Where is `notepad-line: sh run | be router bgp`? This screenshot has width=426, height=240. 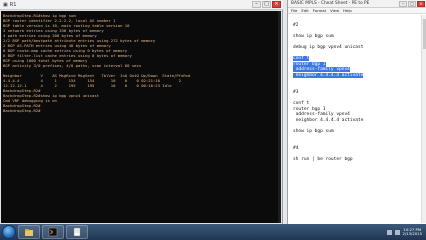 notepad-line: sh run | be router bgp is located at coordinates (355, 160).